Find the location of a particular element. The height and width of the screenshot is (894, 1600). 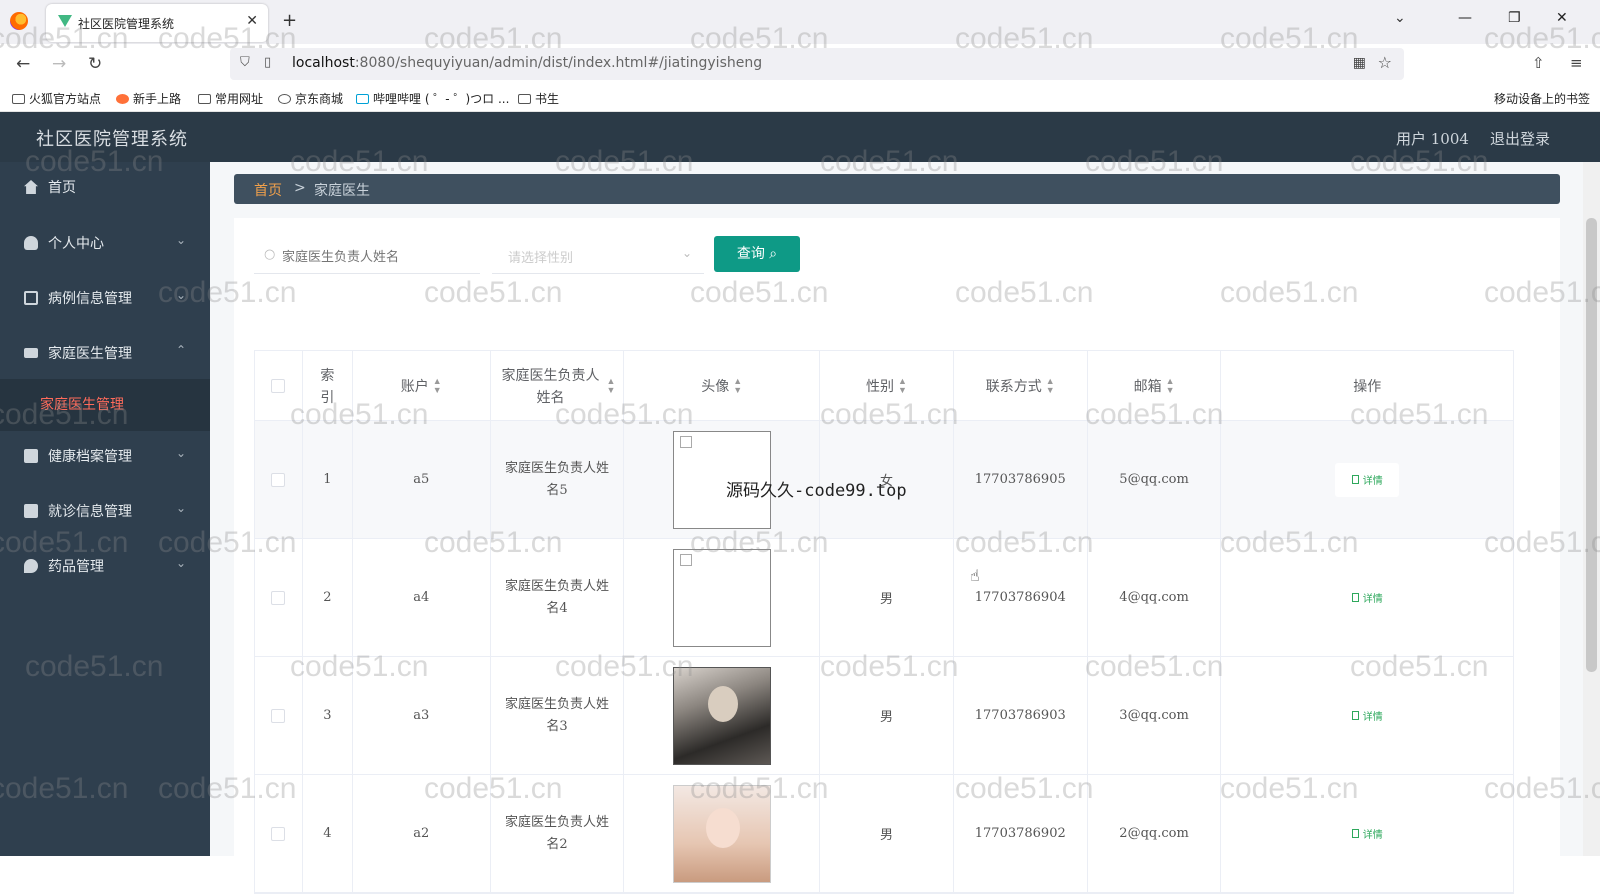

folder-icon is located at coordinates (524, 99).